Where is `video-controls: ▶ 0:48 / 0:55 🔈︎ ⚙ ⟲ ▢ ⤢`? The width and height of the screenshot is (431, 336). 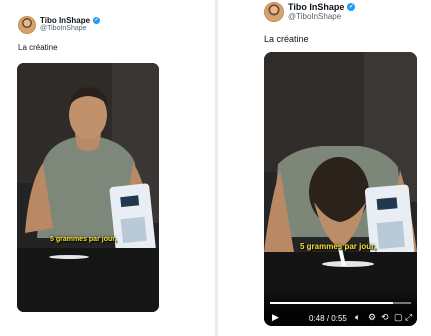 video-controls: ▶ 0:48 / 0:55 🔈︎ ⚙ ⟲ ▢ ⤢ is located at coordinates (340, 308).